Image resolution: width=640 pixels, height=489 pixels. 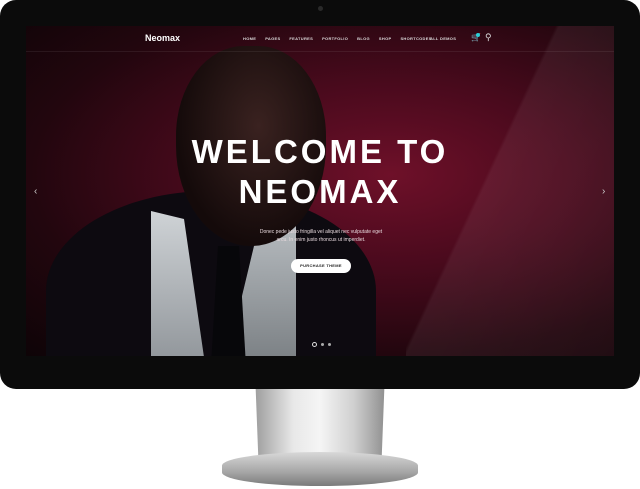 I want to click on hero-title: WELCOME TO, so click(x=320, y=151).